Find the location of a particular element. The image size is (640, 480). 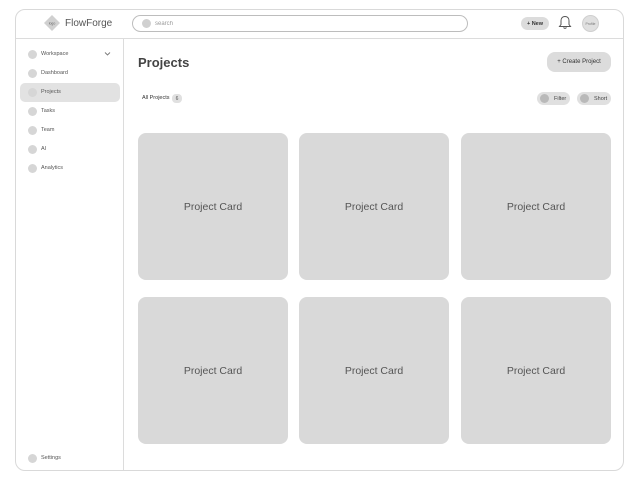

search-bar is located at coordinates (300, 23).